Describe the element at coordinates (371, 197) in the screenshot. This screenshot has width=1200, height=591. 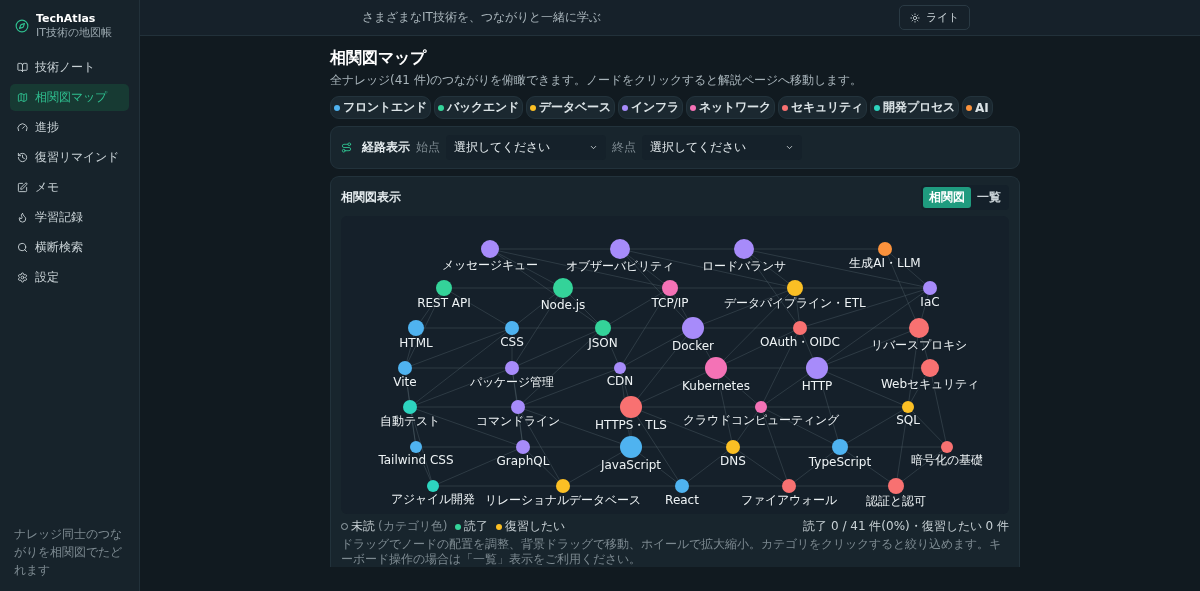
I see `graph-title: 相関図表示` at that location.